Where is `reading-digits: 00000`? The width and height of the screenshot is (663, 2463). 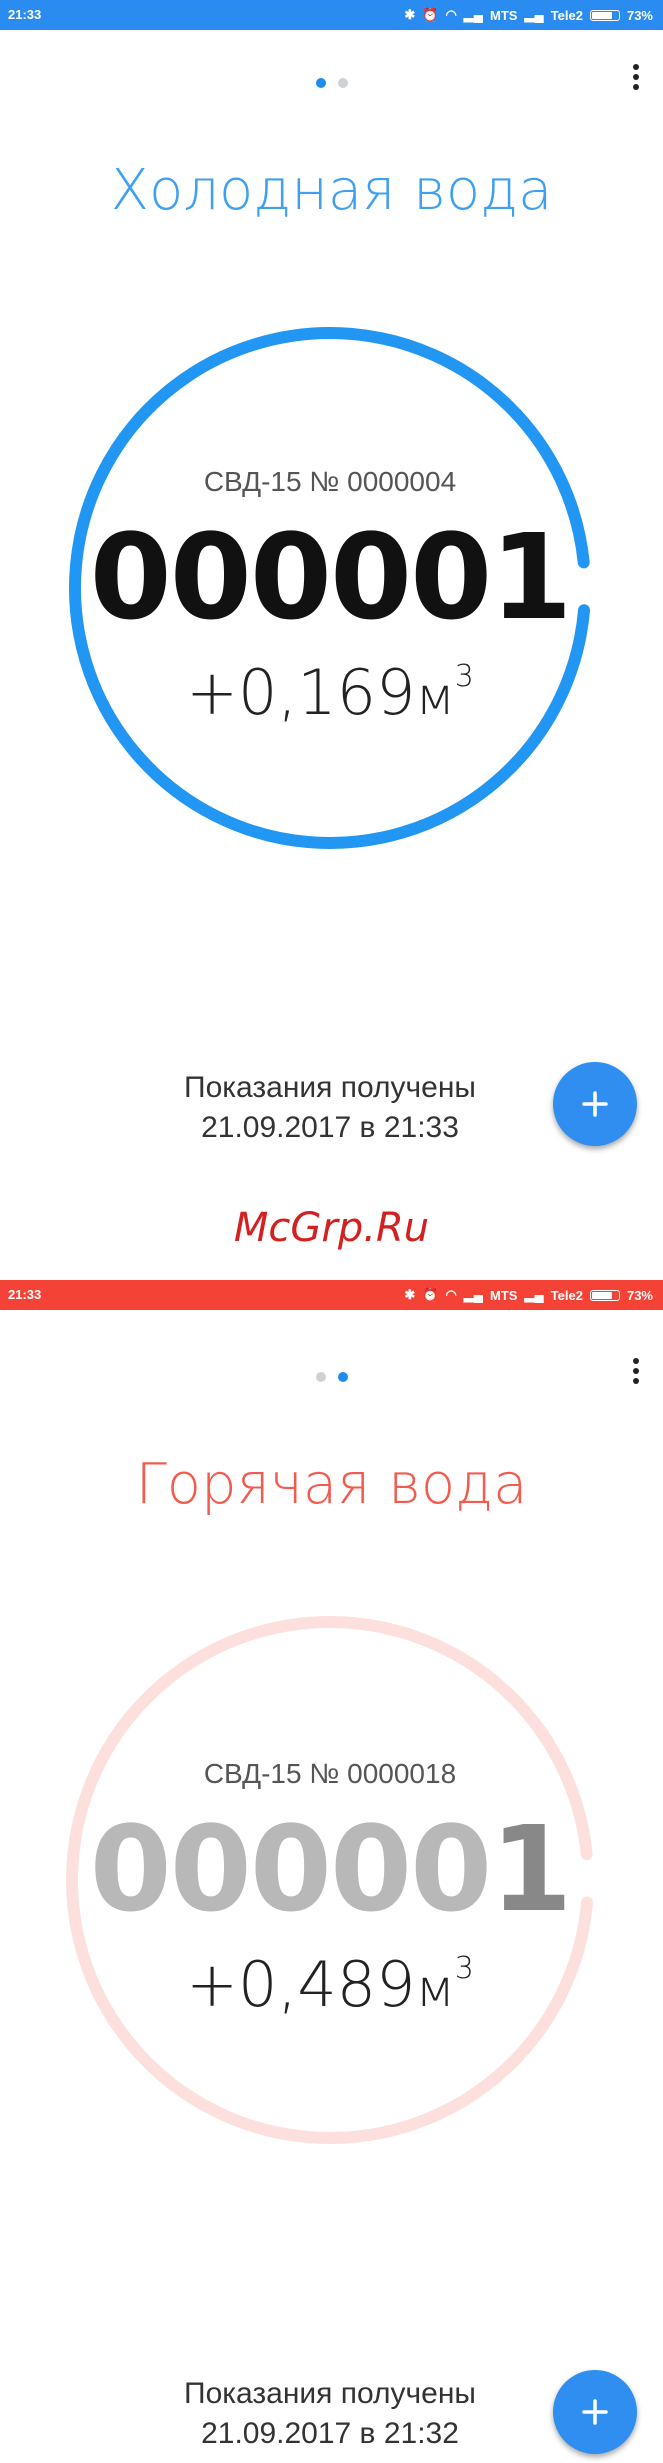
reading-digits: 00000 is located at coordinates (291, 1869).